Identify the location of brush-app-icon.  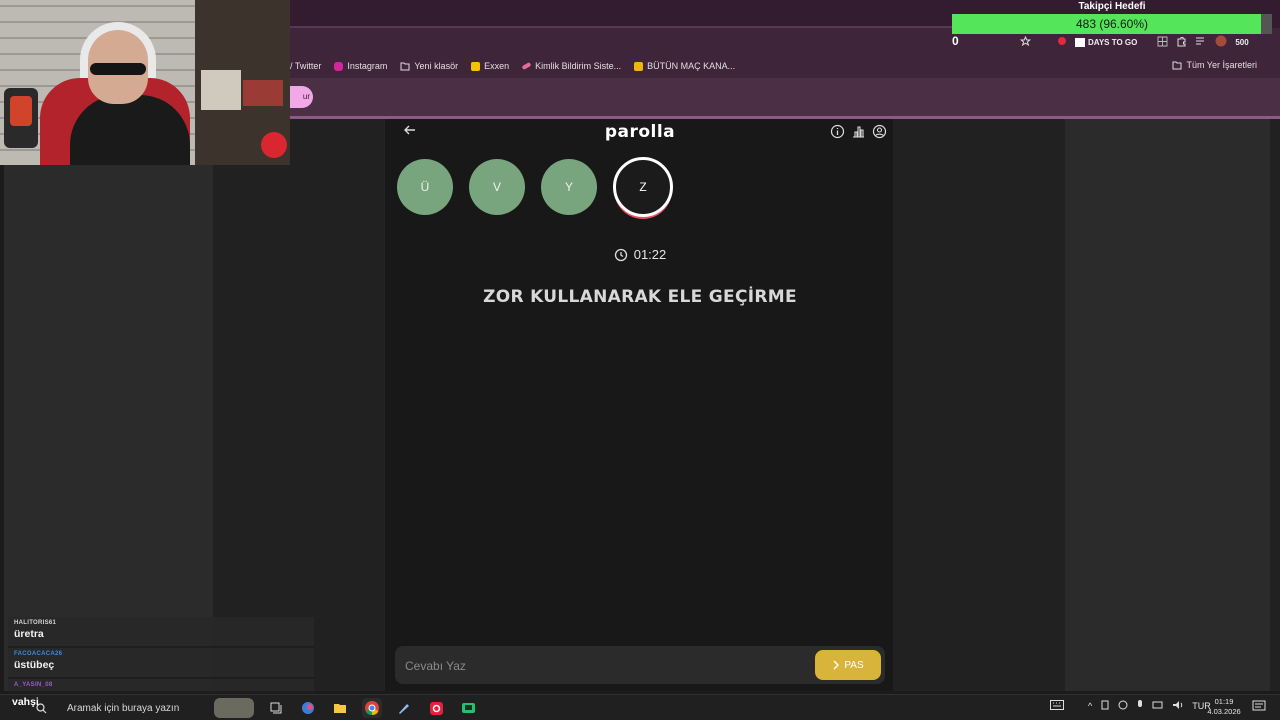
(404, 708).